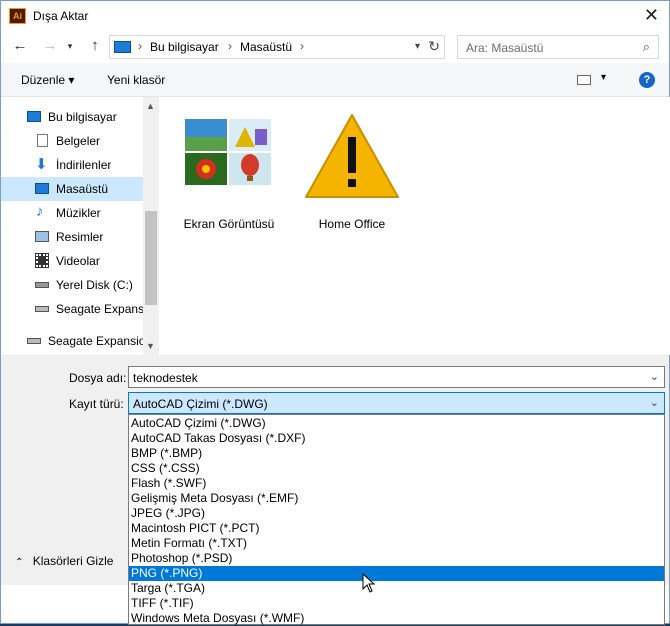  I want to click on documents-icon, so click(42, 140).